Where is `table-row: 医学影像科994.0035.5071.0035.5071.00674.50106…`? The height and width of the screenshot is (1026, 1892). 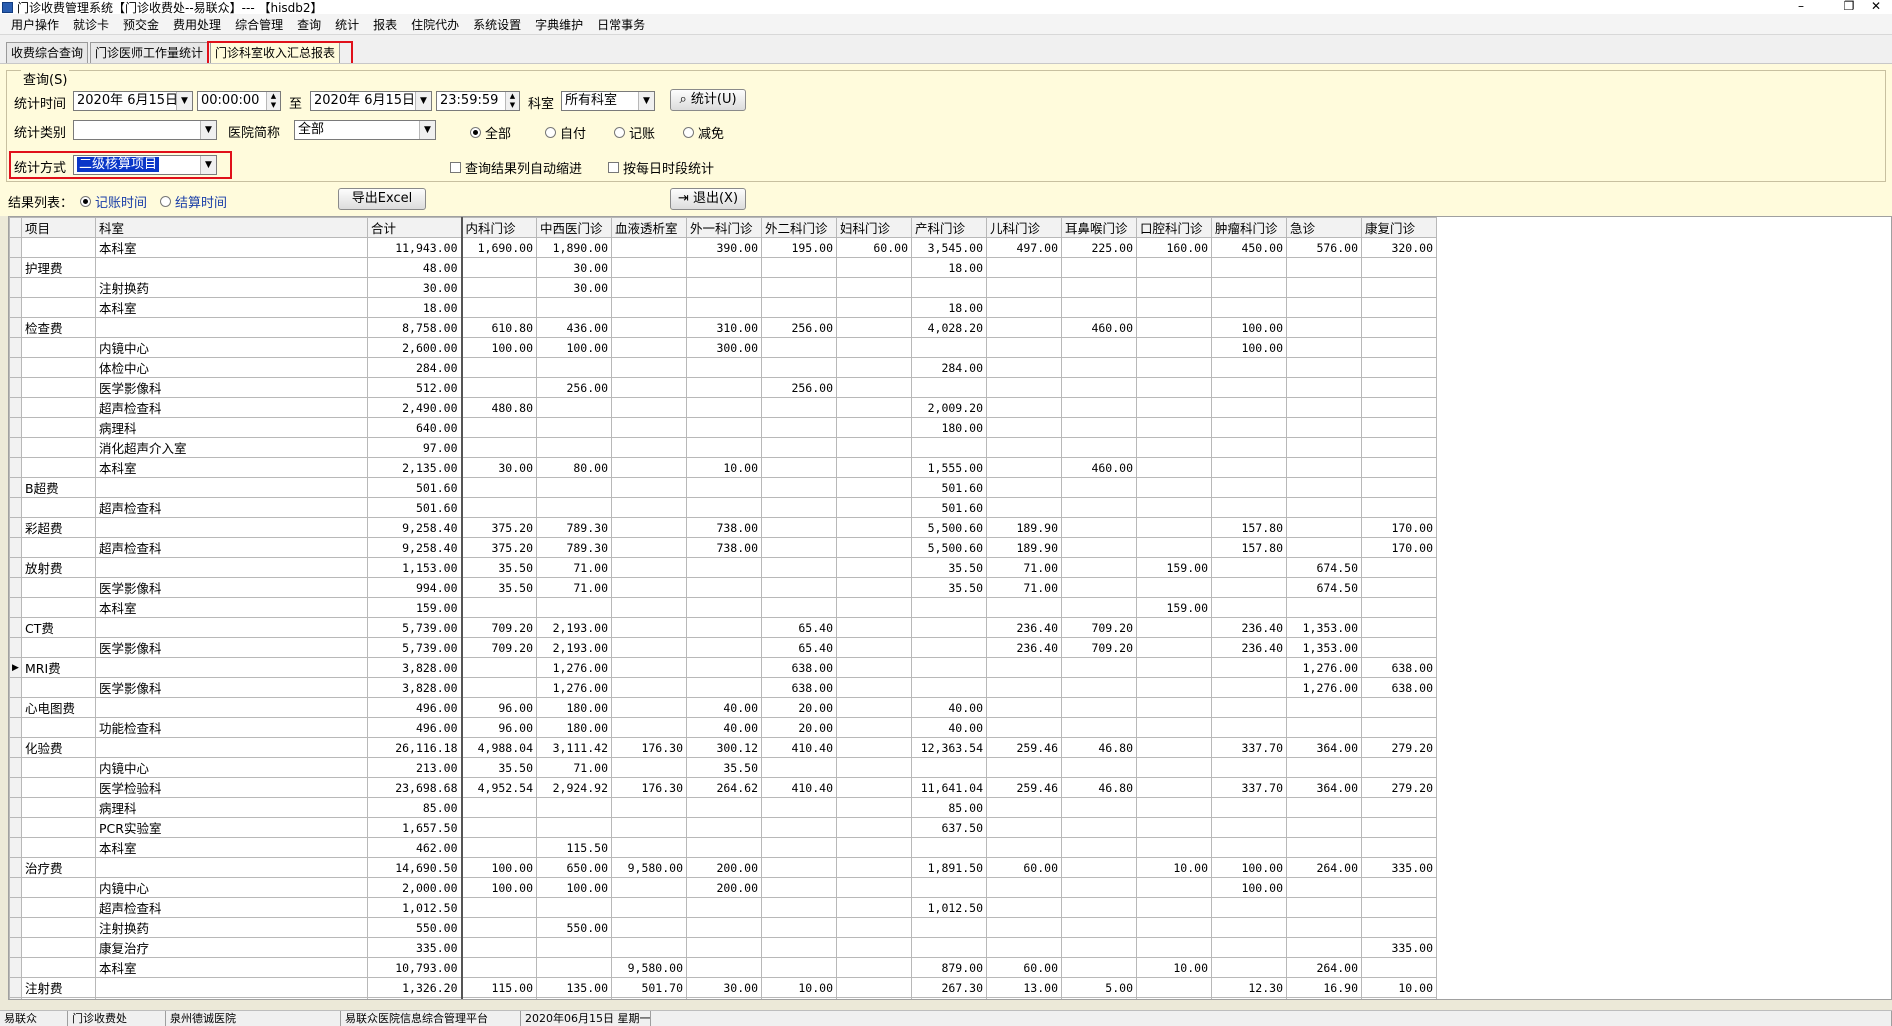 table-row: 医学影像科994.0035.5071.0035.5071.00674.50106… is located at coordinates (723, 587).